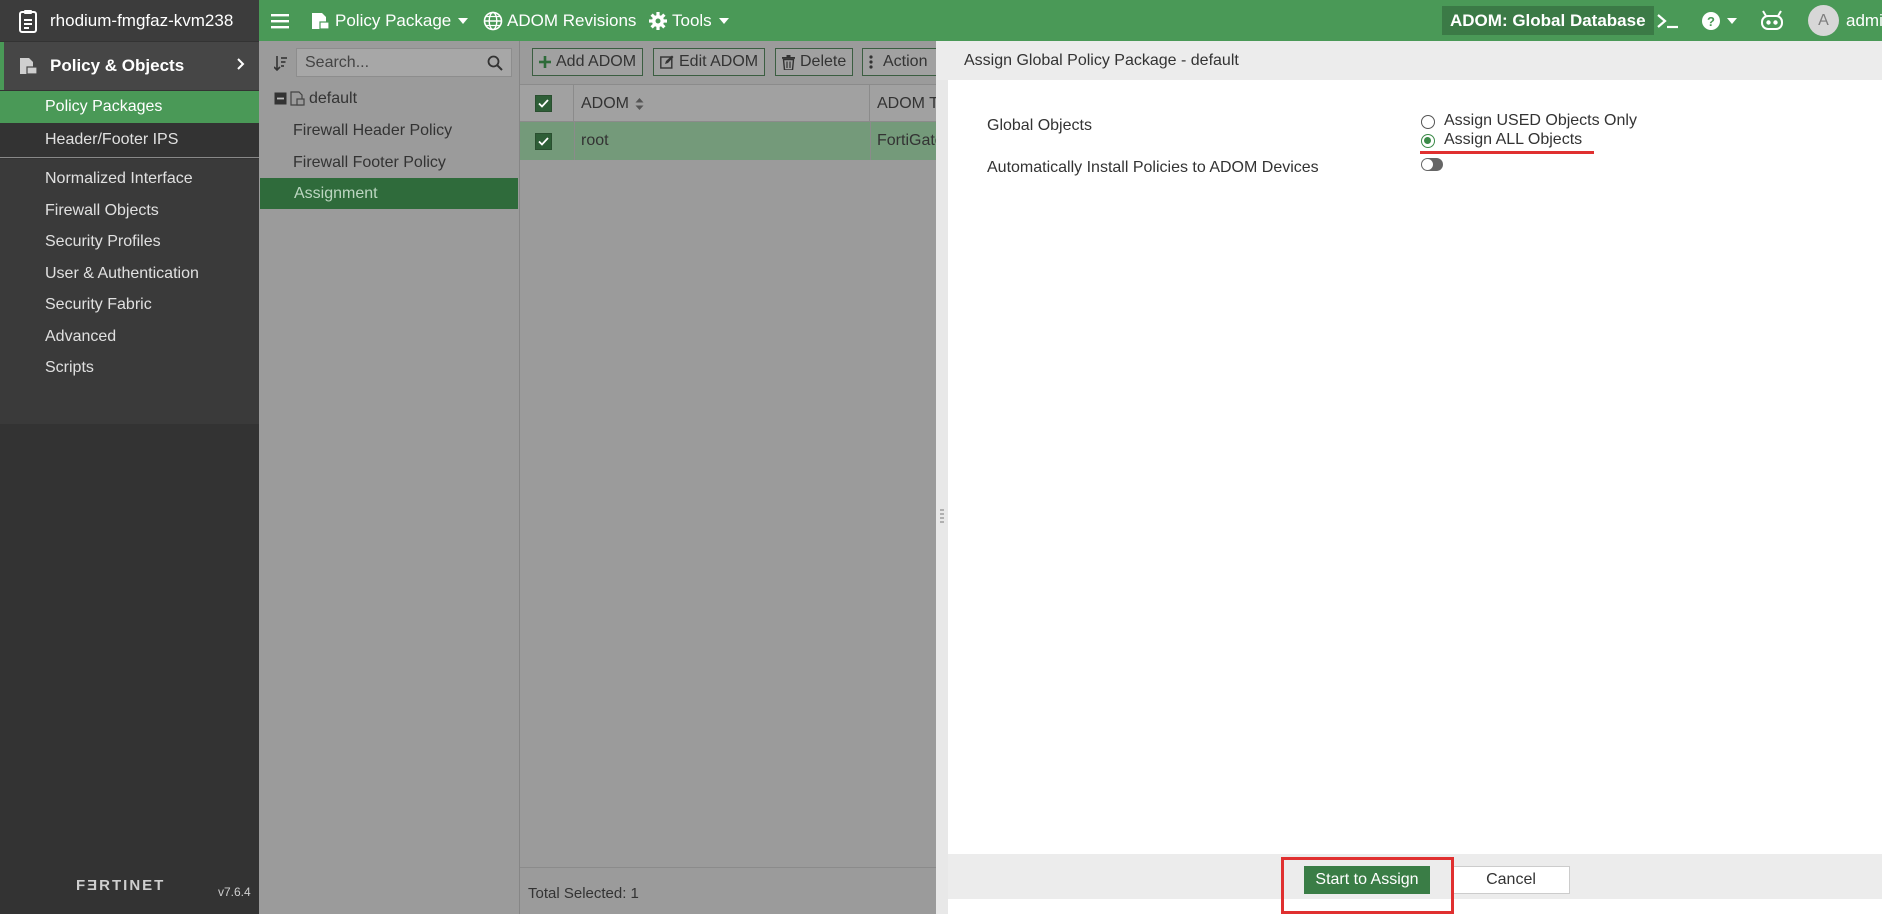 The image size is (1882, 914). Describe the element at coordinates (905, 61) in the screenshot. I see `action-label: Action` at that location.